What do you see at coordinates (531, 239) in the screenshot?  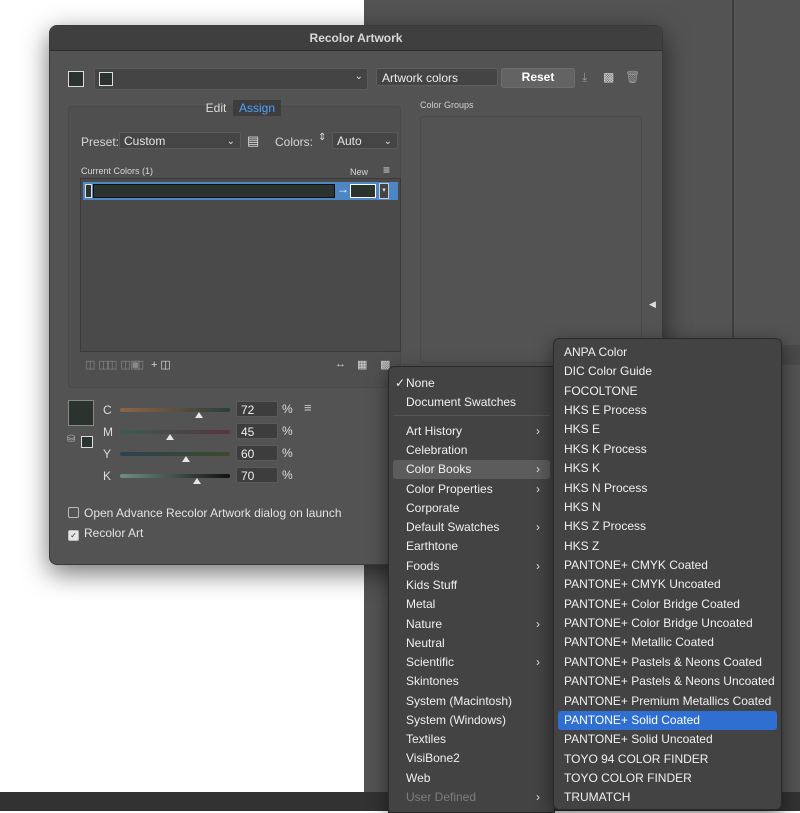 I see `color-groups-list` at bounding box center [531, 239].